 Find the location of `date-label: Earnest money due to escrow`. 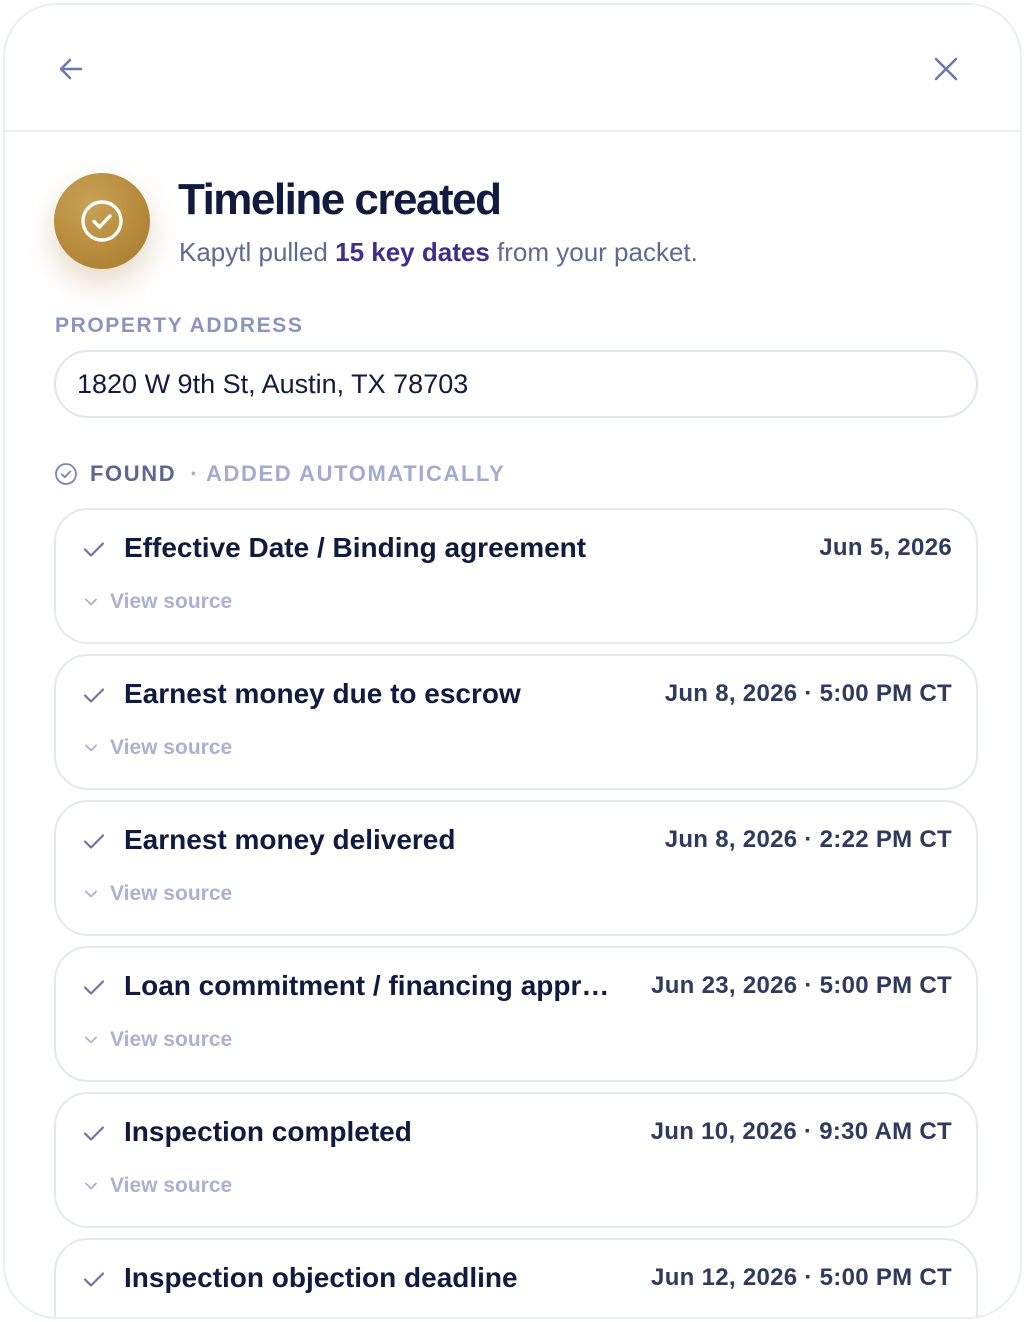

date-label: Earnest money due to escrow is located at coordinates (322, 693).